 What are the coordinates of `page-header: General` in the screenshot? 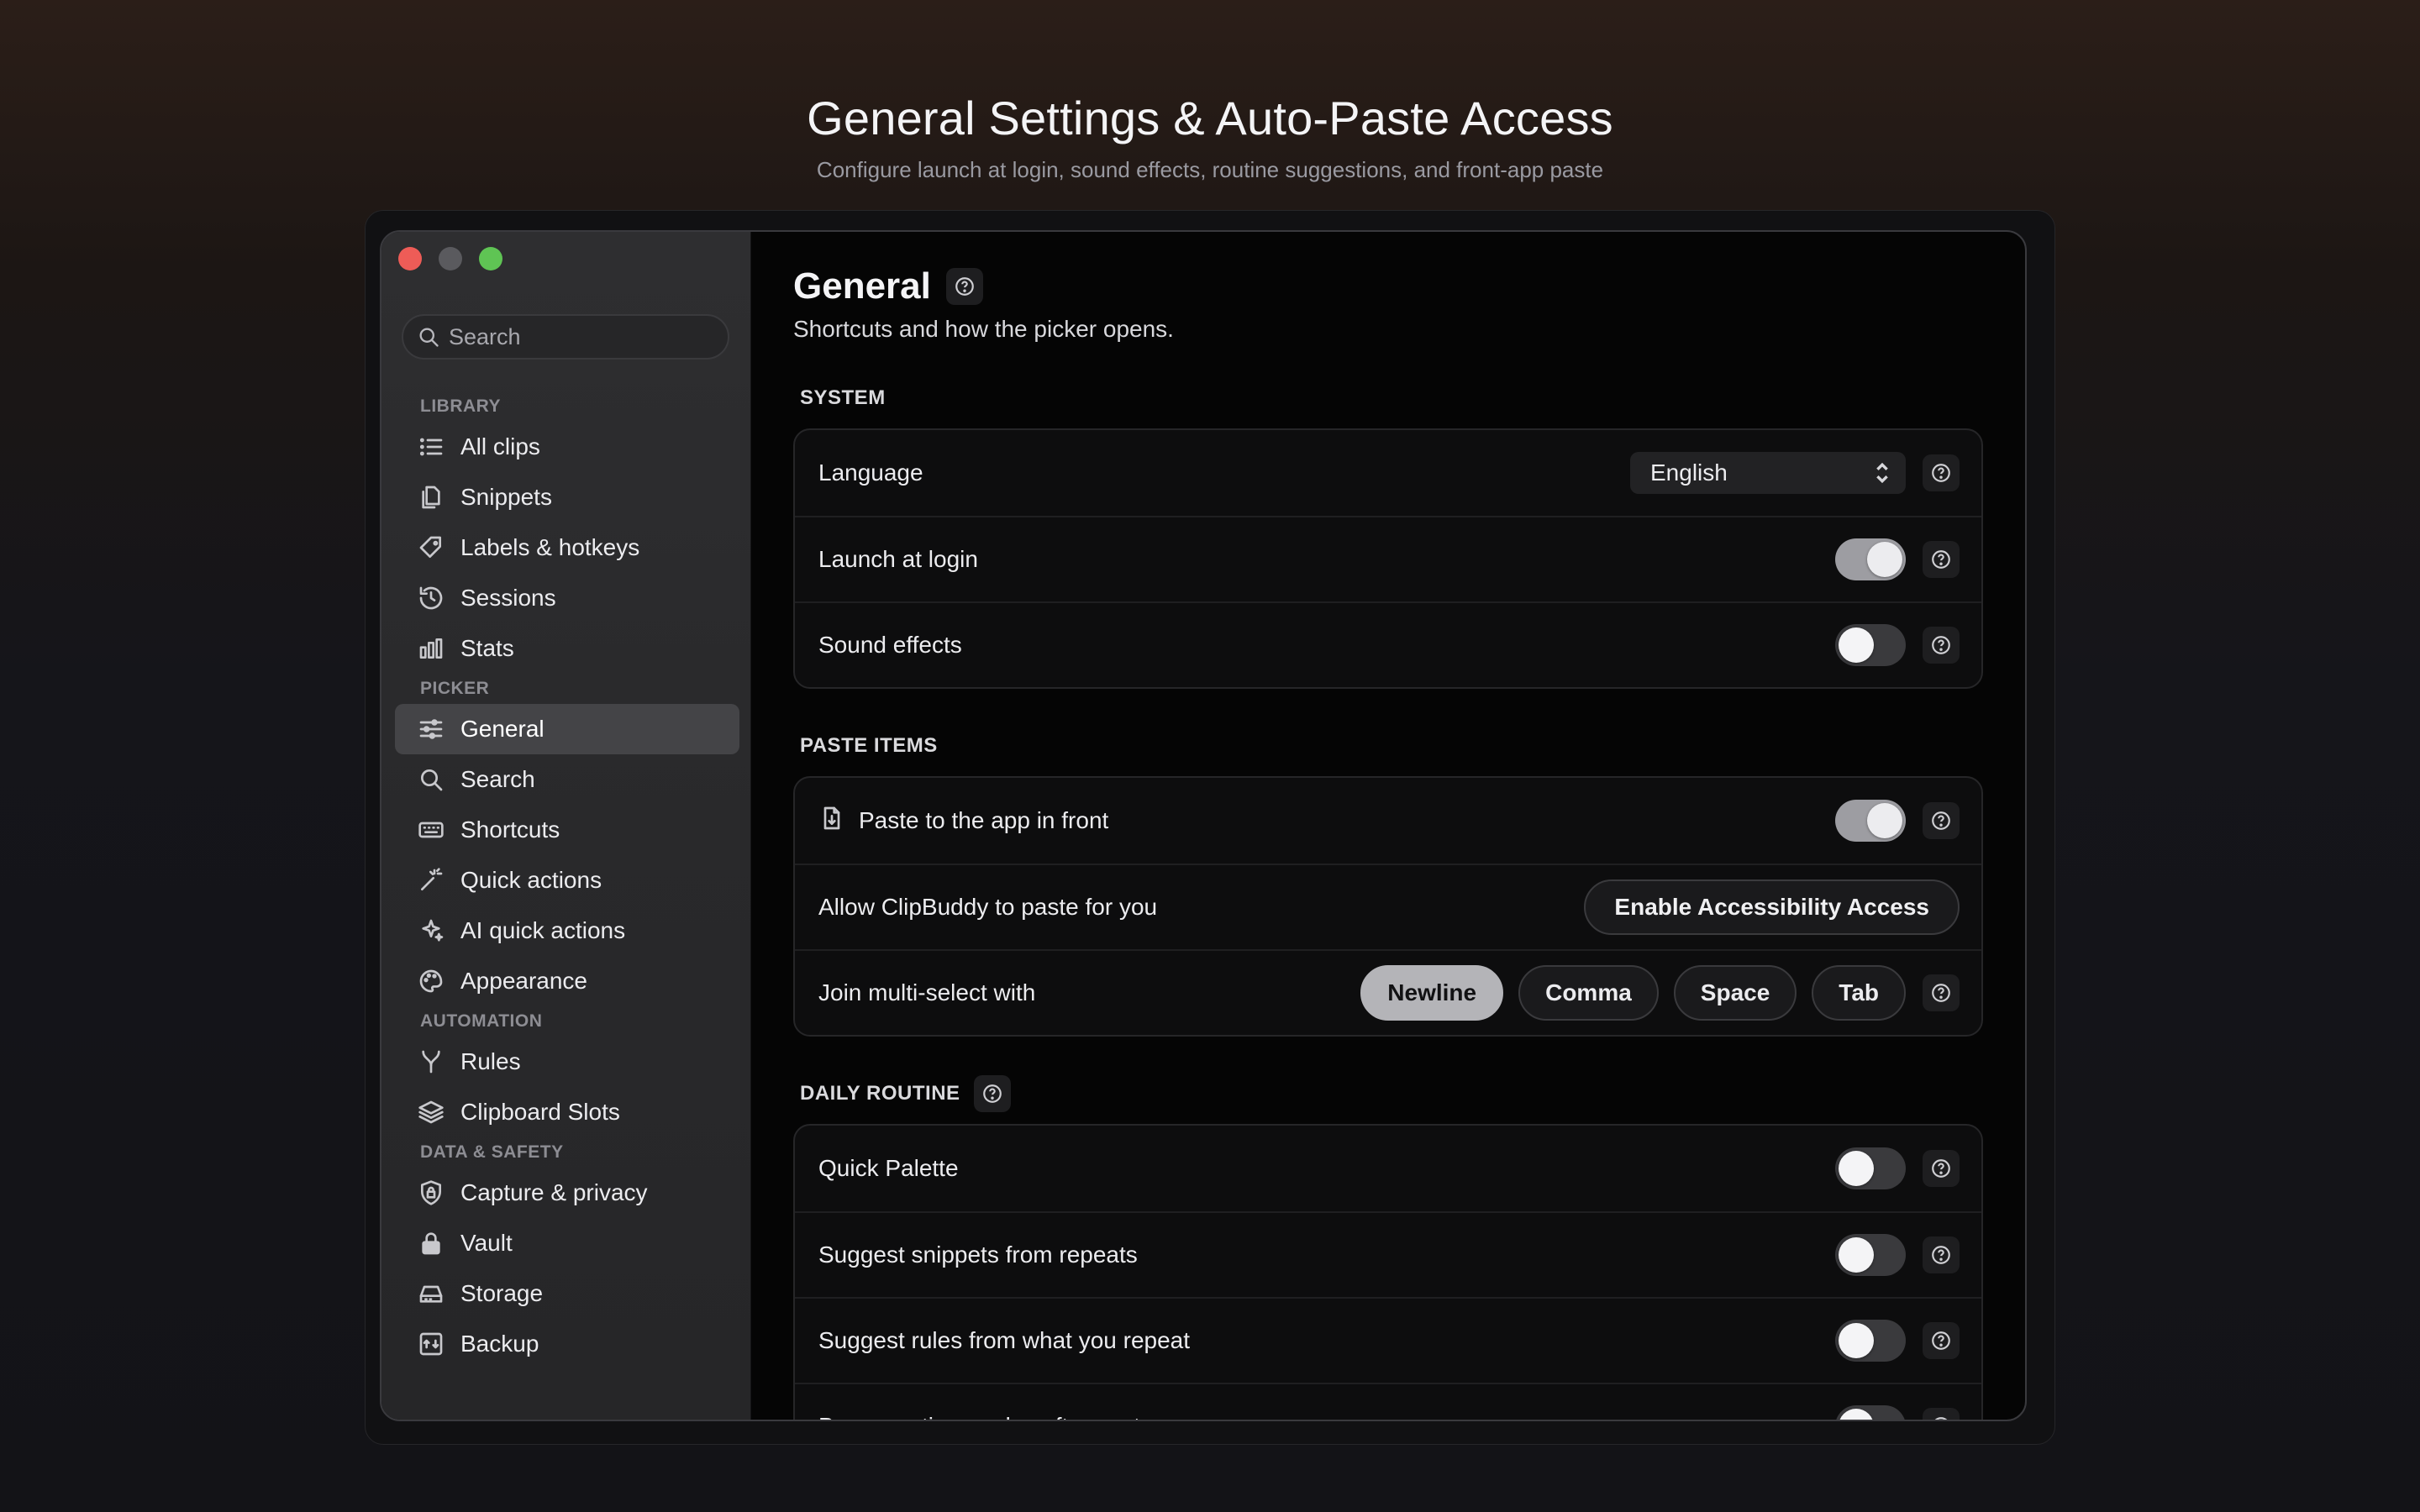 It's located at (1388, 286).